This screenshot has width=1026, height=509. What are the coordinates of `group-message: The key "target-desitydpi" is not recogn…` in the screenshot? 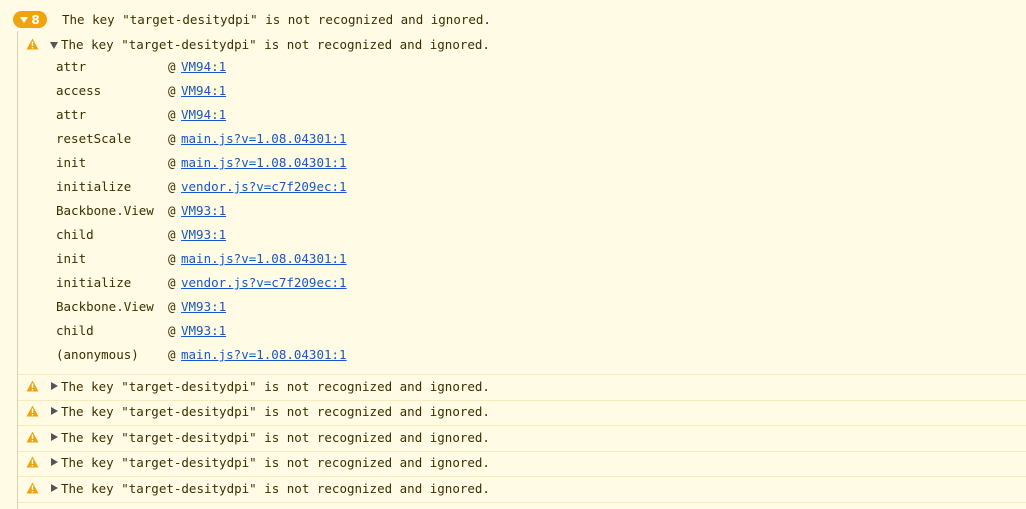 It's located at (276, 19).